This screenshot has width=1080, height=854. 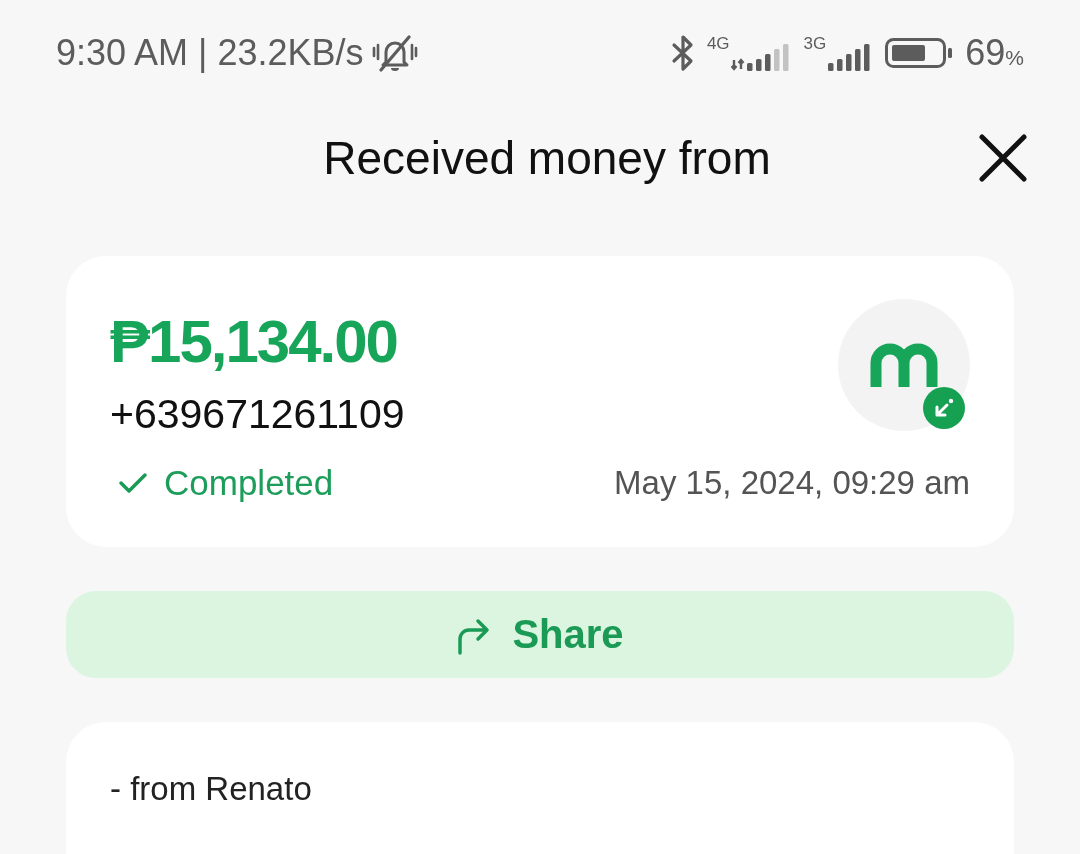 I want to click on battery-percent: 69, so click(x=985, y=53).